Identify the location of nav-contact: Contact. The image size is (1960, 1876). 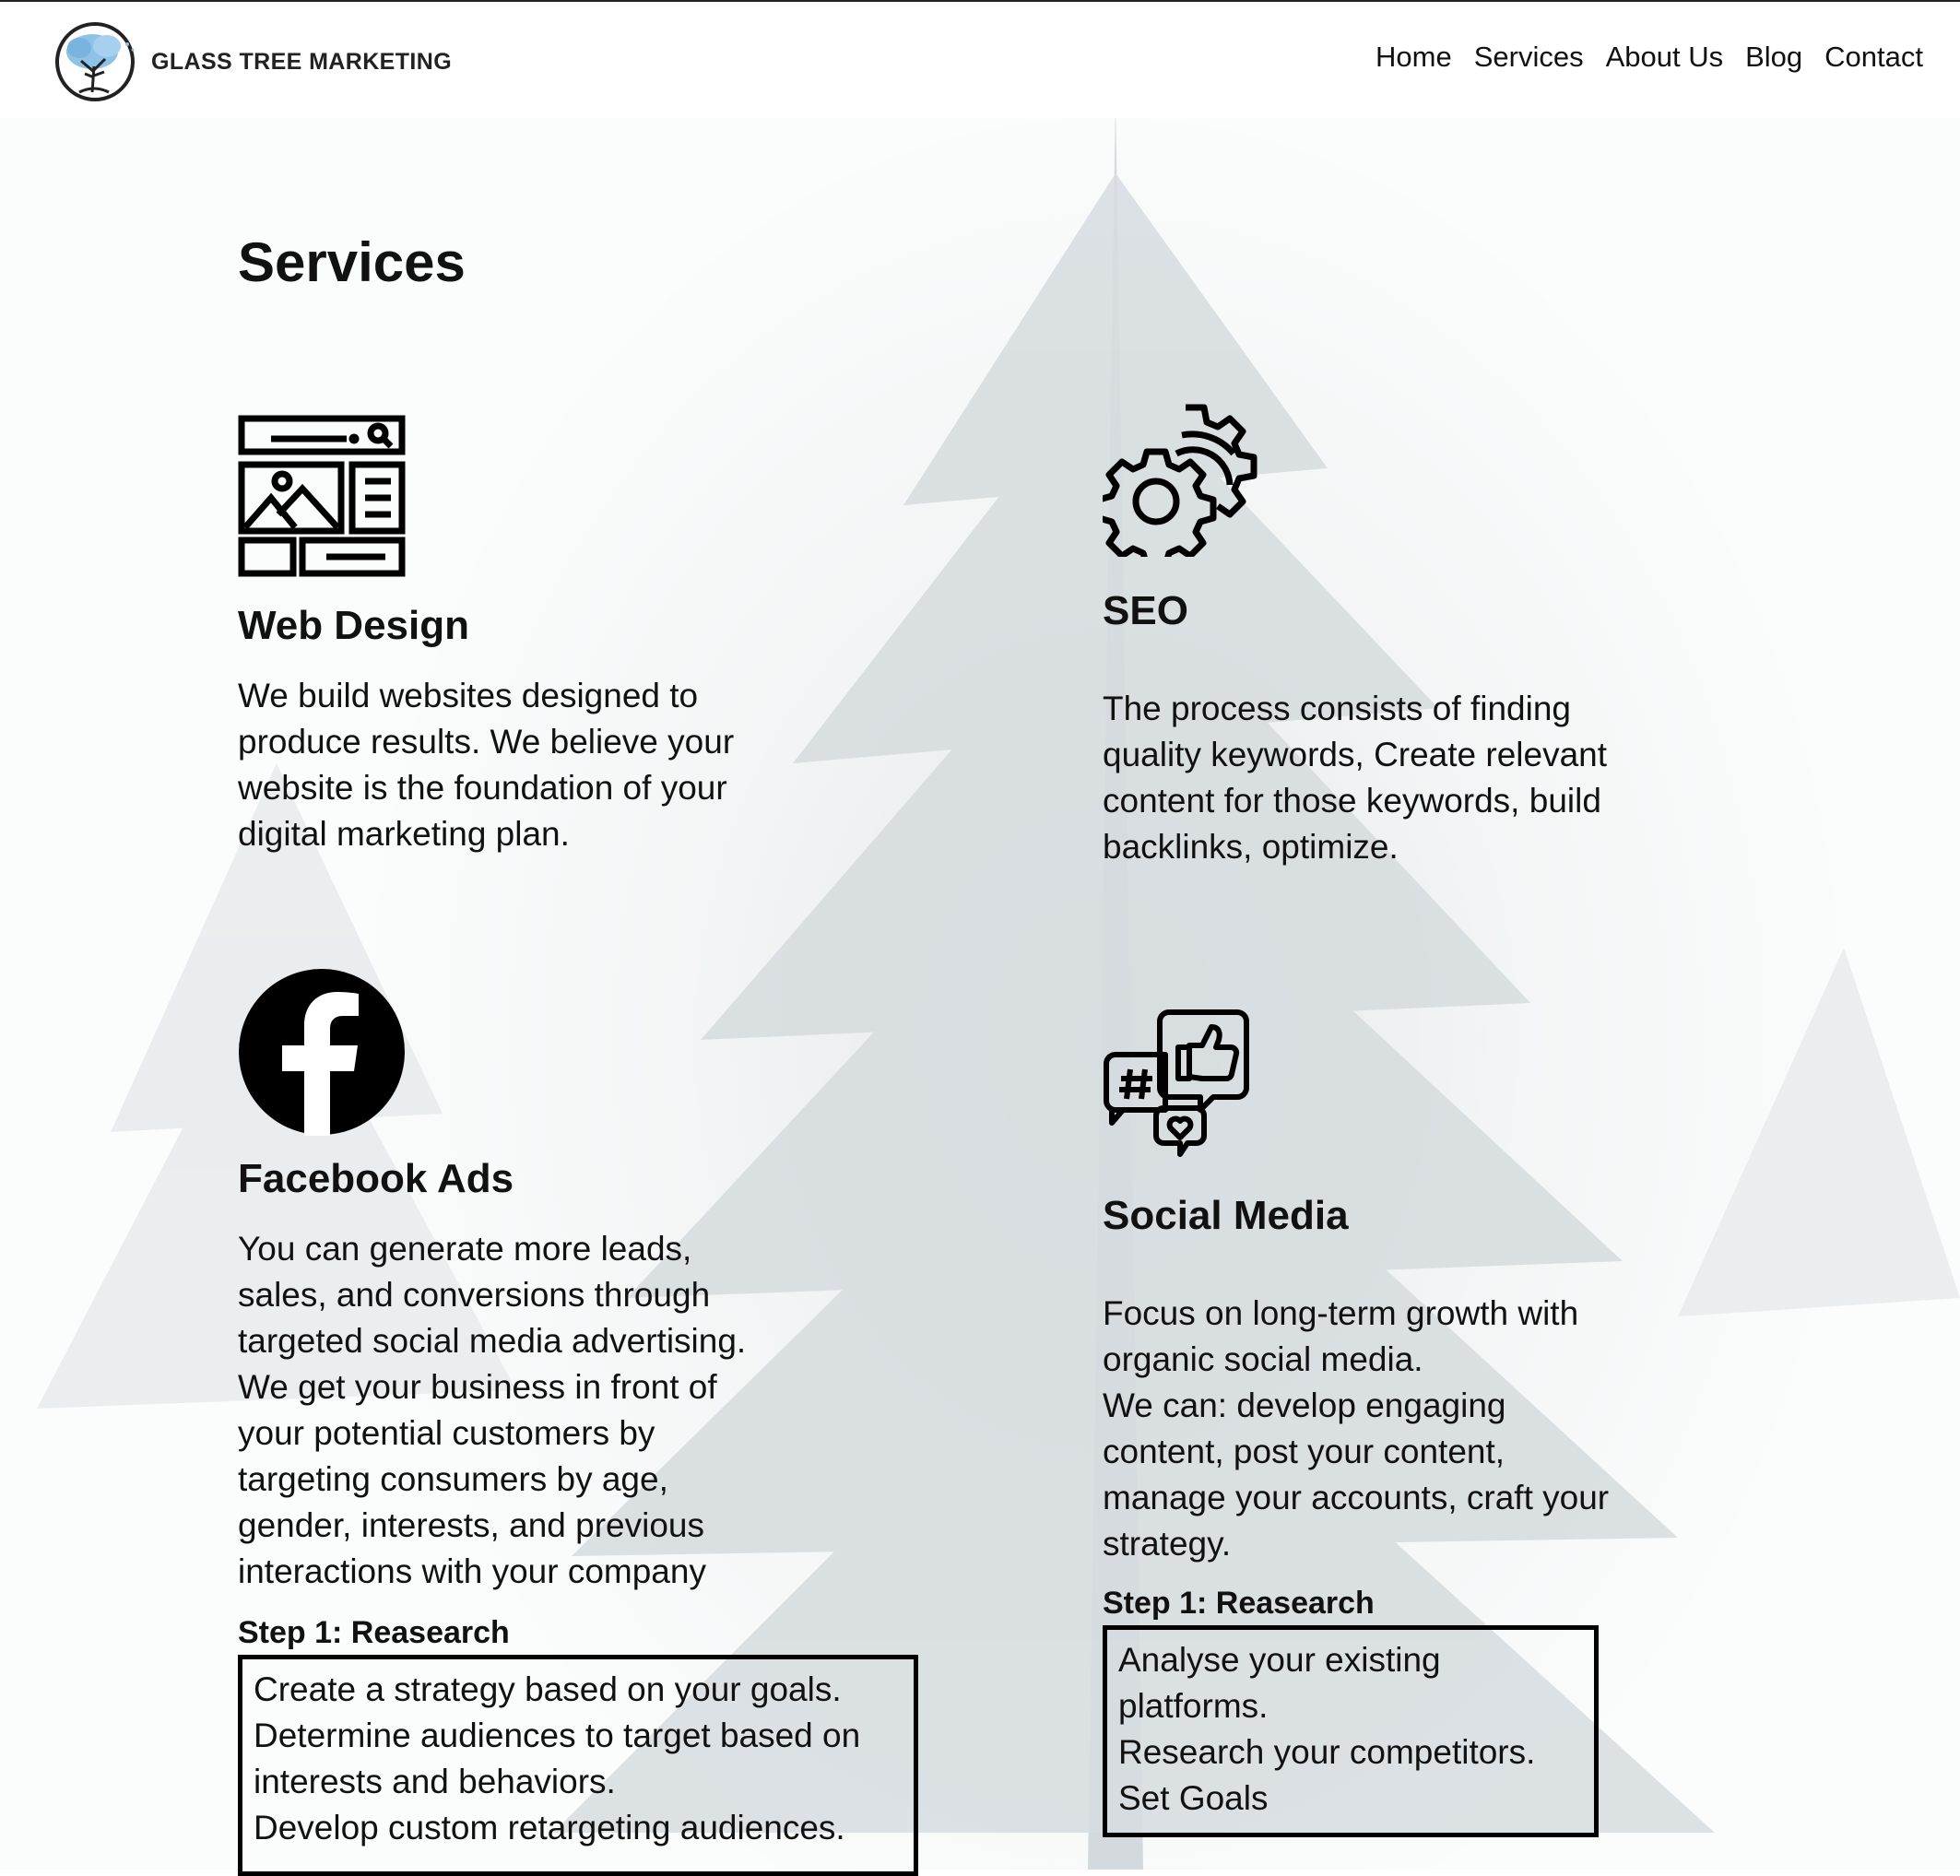
(1874, 58).